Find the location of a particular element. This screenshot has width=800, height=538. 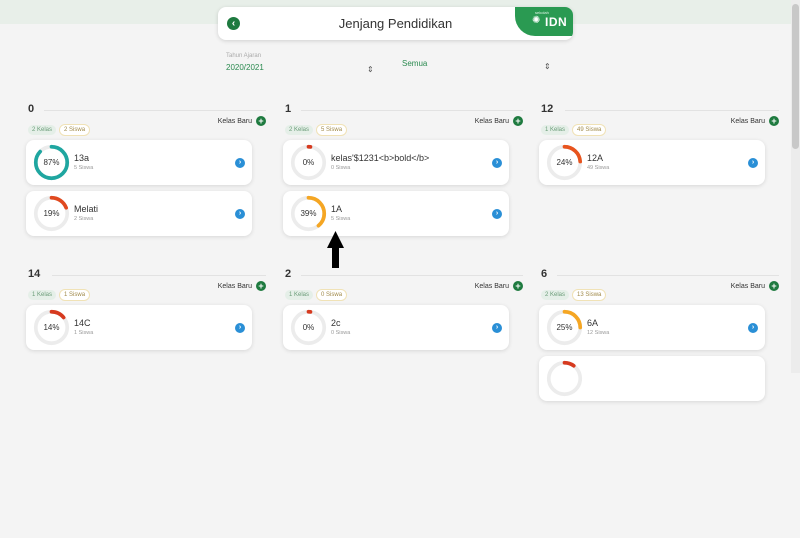

class-card is located at coordinates (652, 378).